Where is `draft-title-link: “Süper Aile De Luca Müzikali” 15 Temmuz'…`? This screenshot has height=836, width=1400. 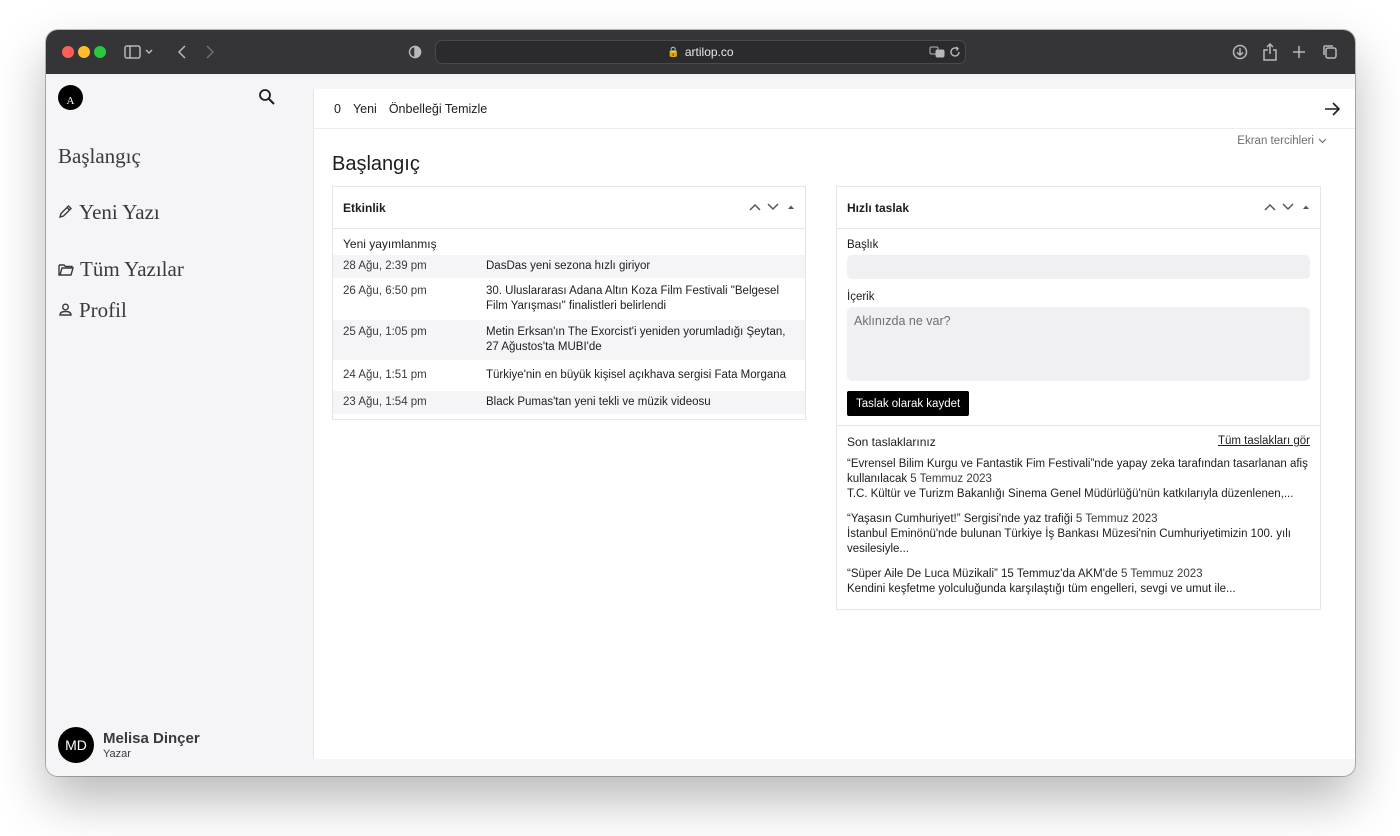 draft-title-link: “Süper Aile De Luca Müzikali” 15 Temmuz'… is located at coordinates (982, 574).